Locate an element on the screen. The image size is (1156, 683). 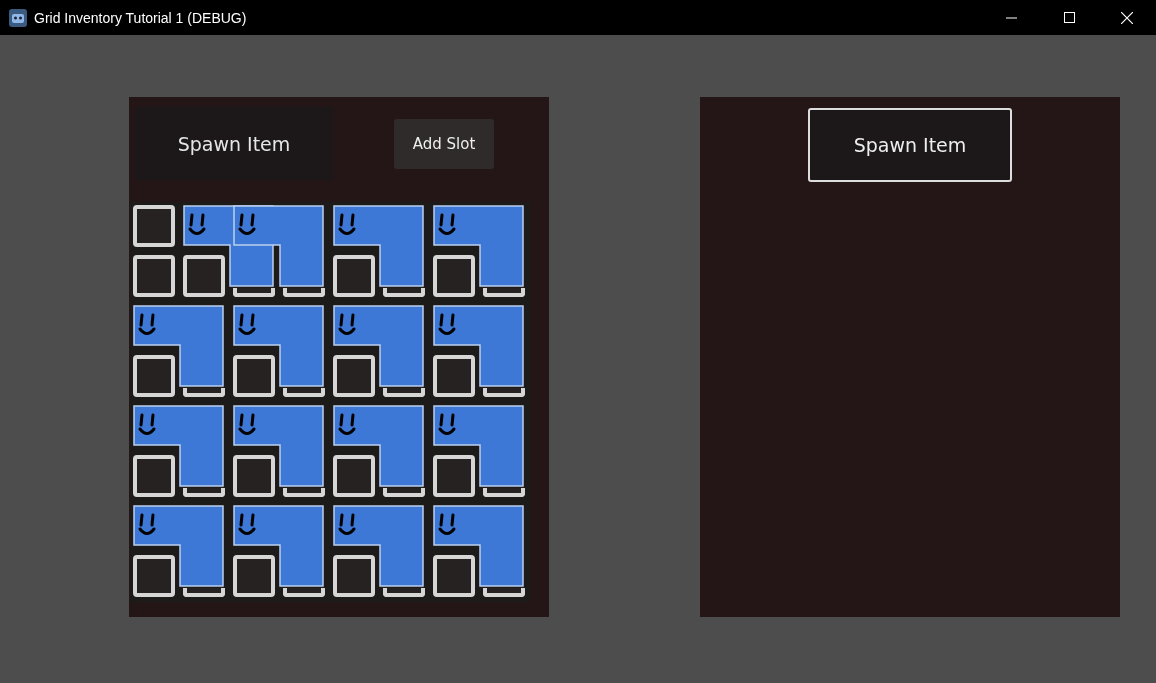
window-title: Grid Inventory Tutorial 1 (DEBUG) is located at coordinates (141, 17).